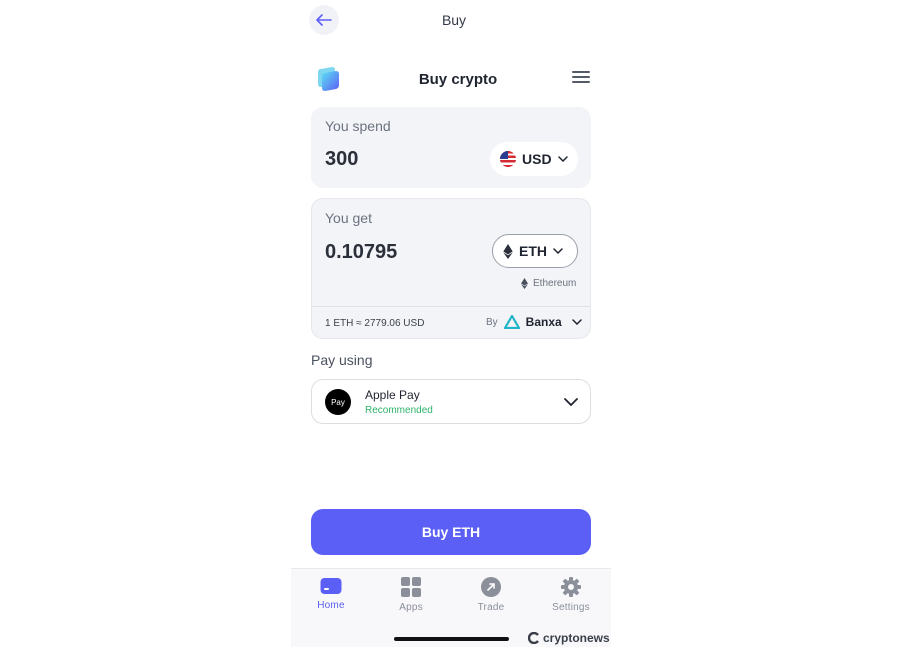 This screenshot has height=647, width=918. What do you see at coordinates (411, 587) in the screenshot?
I see `grid-icon` at bounding box center [411, 587].